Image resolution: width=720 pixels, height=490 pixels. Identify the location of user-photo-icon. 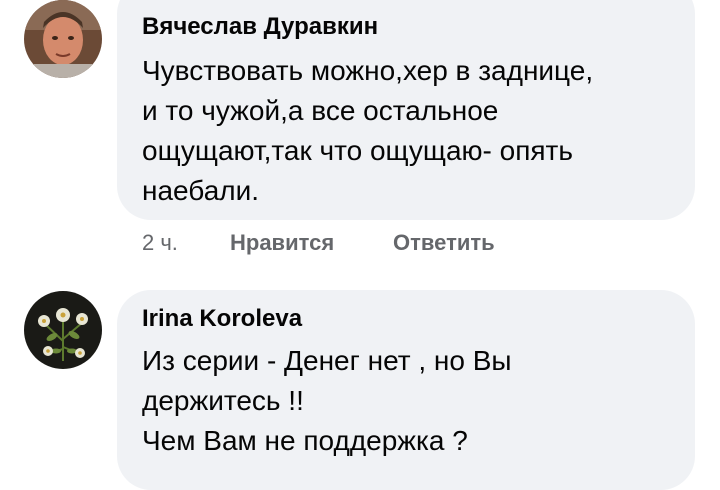
(63, 39).